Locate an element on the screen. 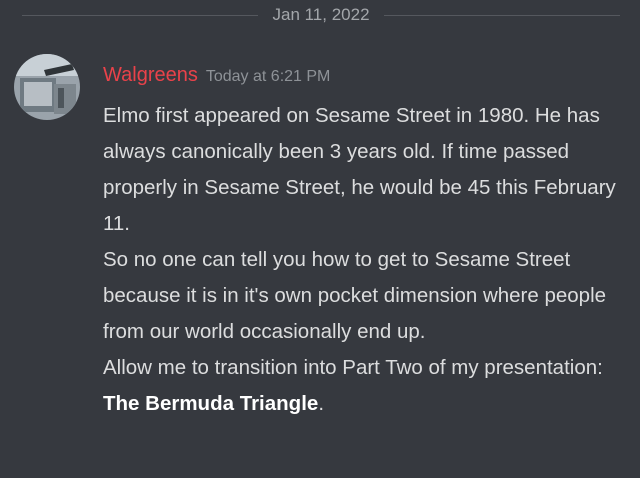 This screenshot has width=640, height=478. divider-date: Jan 11, 2022 is located at coordinates (321, 14).